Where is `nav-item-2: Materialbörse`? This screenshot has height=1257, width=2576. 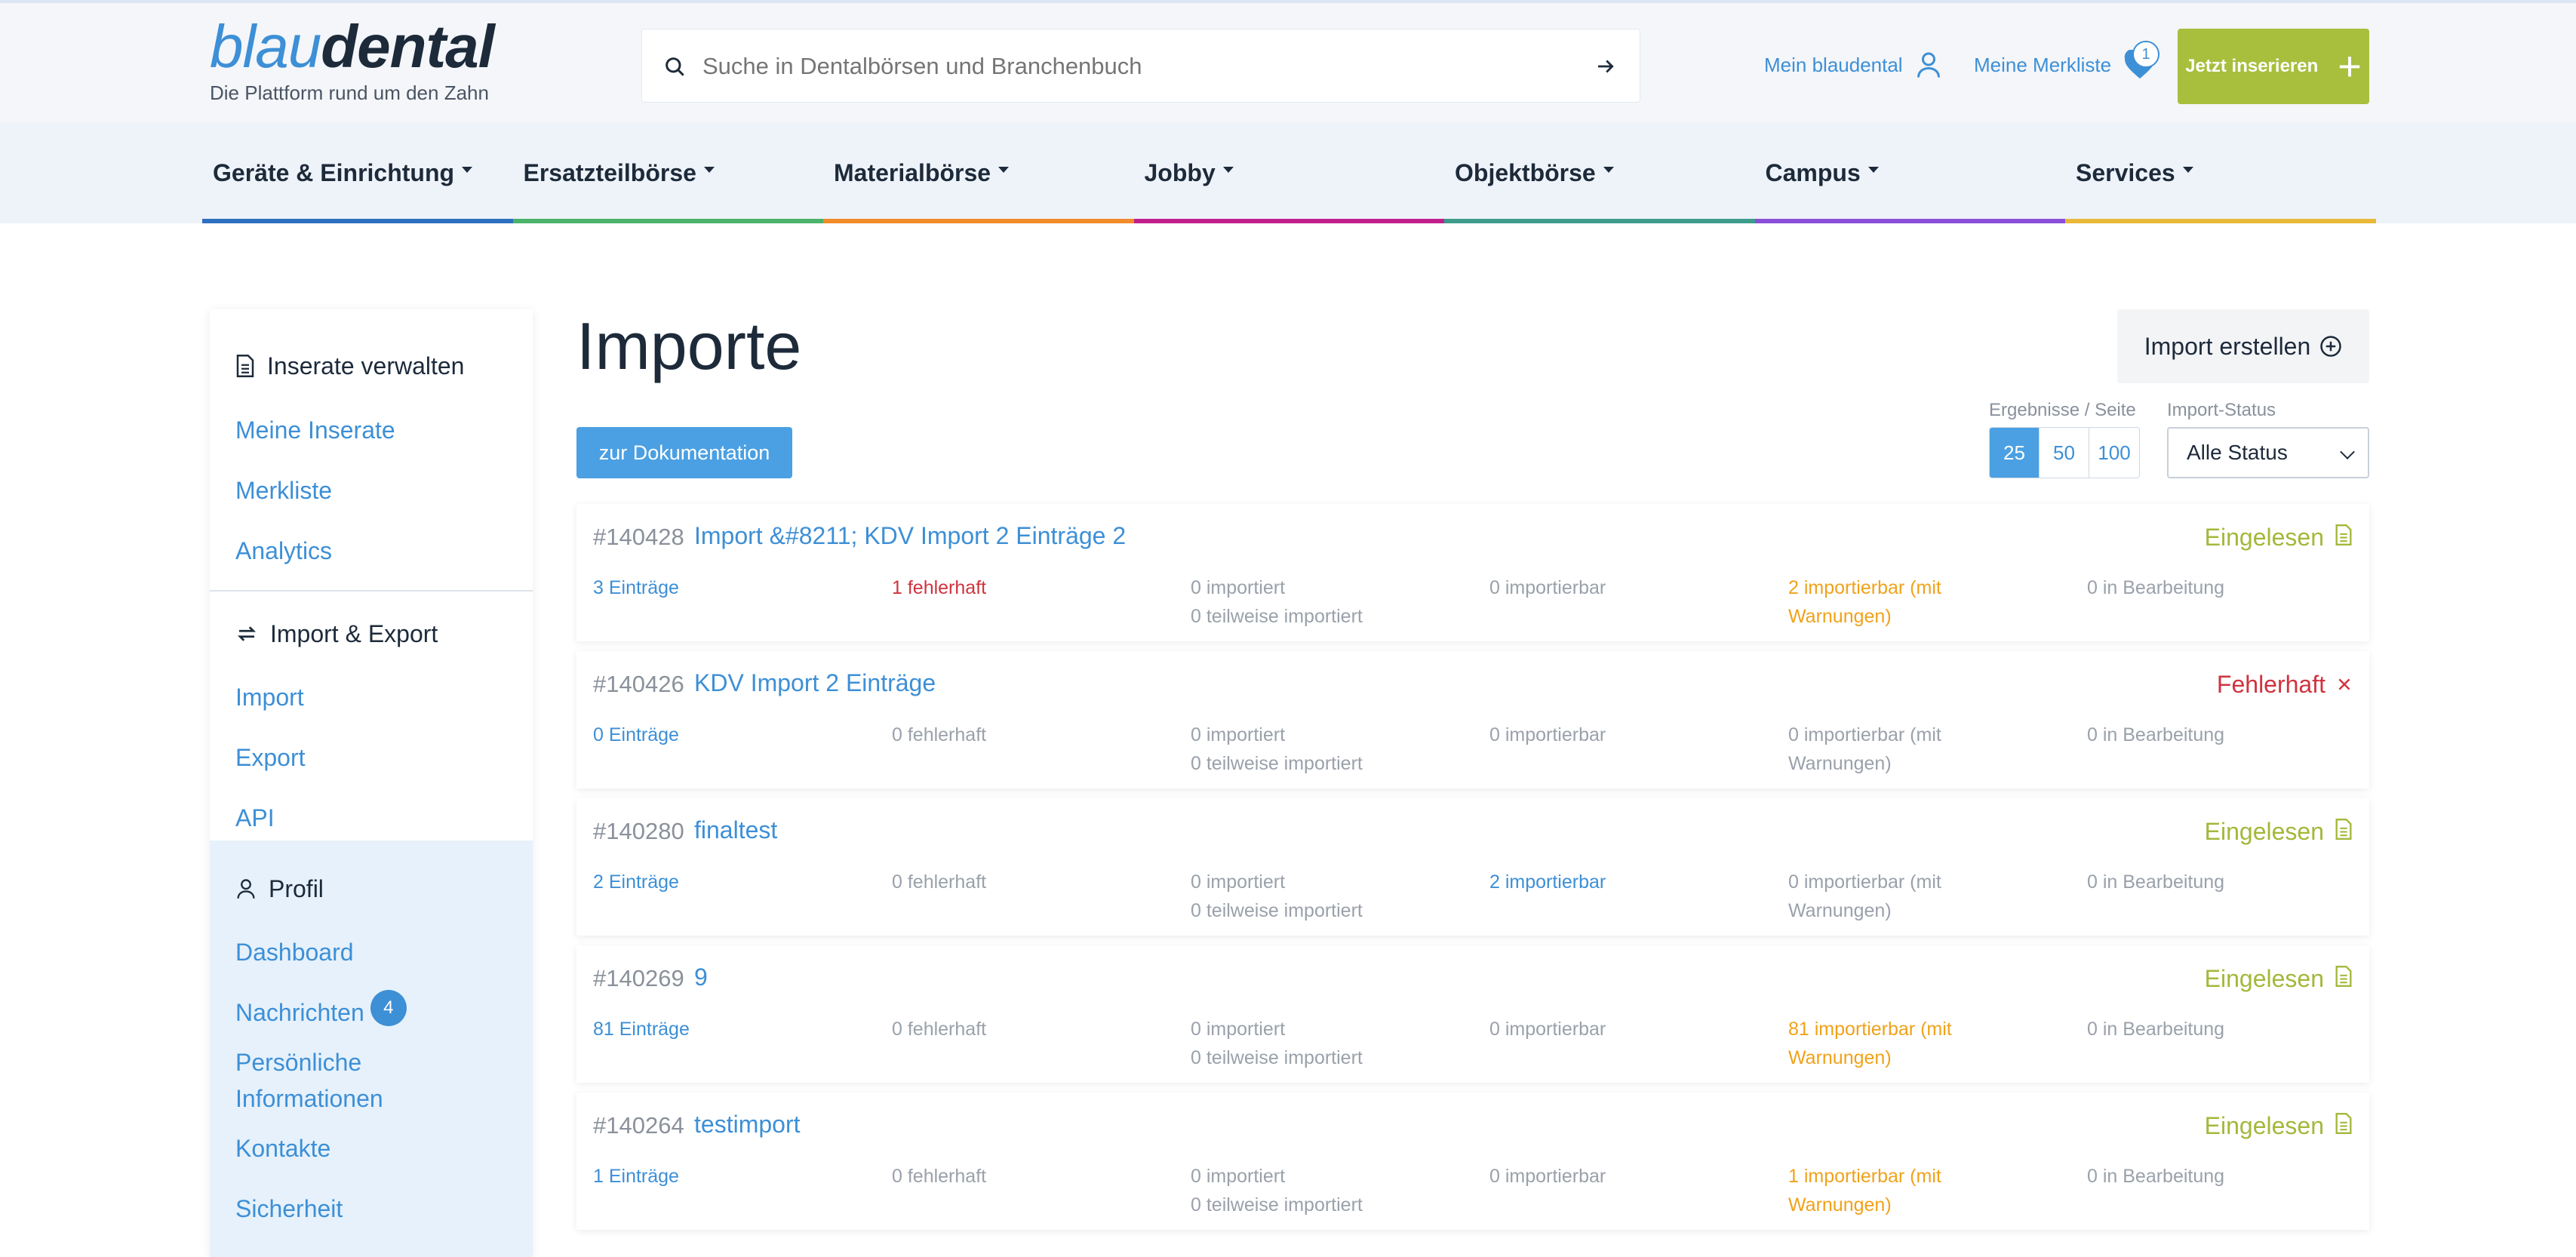
nav-item-2: Materialbörse is located at coordinates (978, 173).